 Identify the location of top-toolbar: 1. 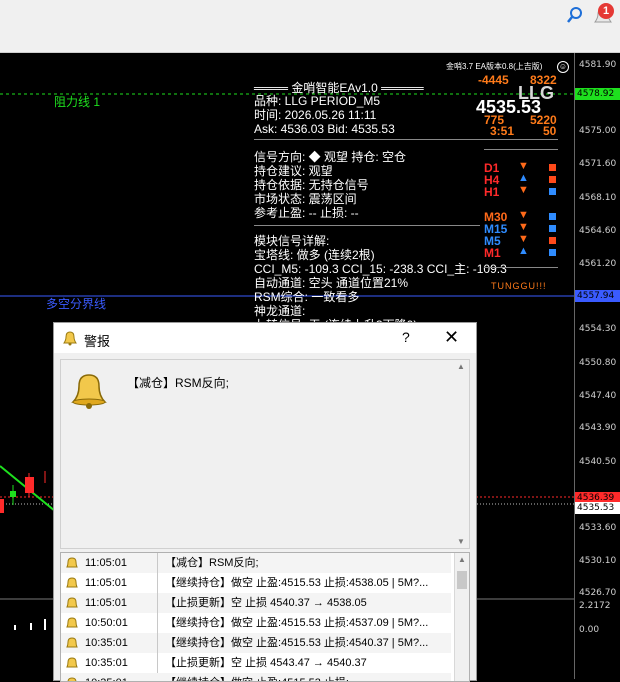
(310, 26).